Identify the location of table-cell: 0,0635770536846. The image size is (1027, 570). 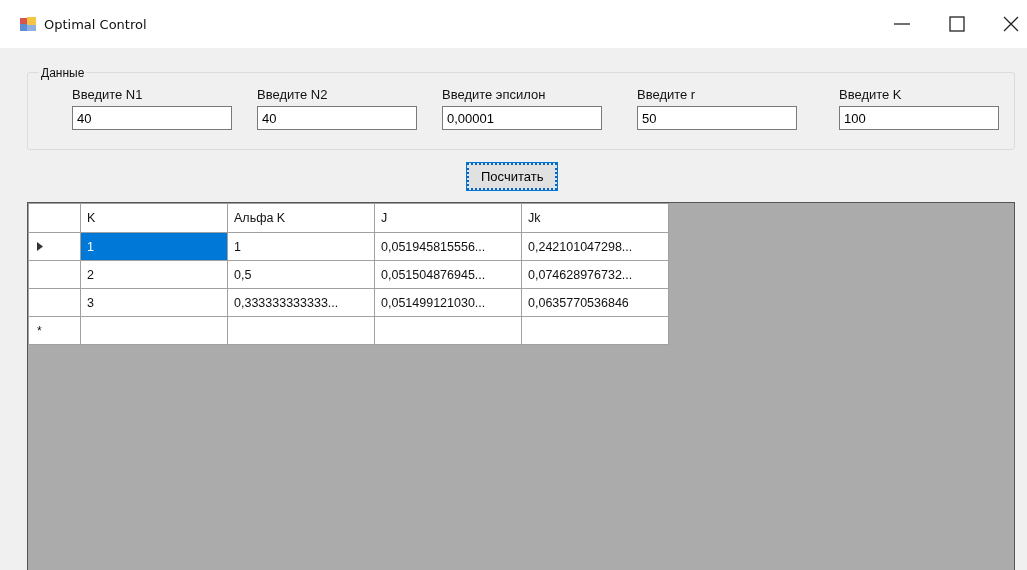
(595, 302).